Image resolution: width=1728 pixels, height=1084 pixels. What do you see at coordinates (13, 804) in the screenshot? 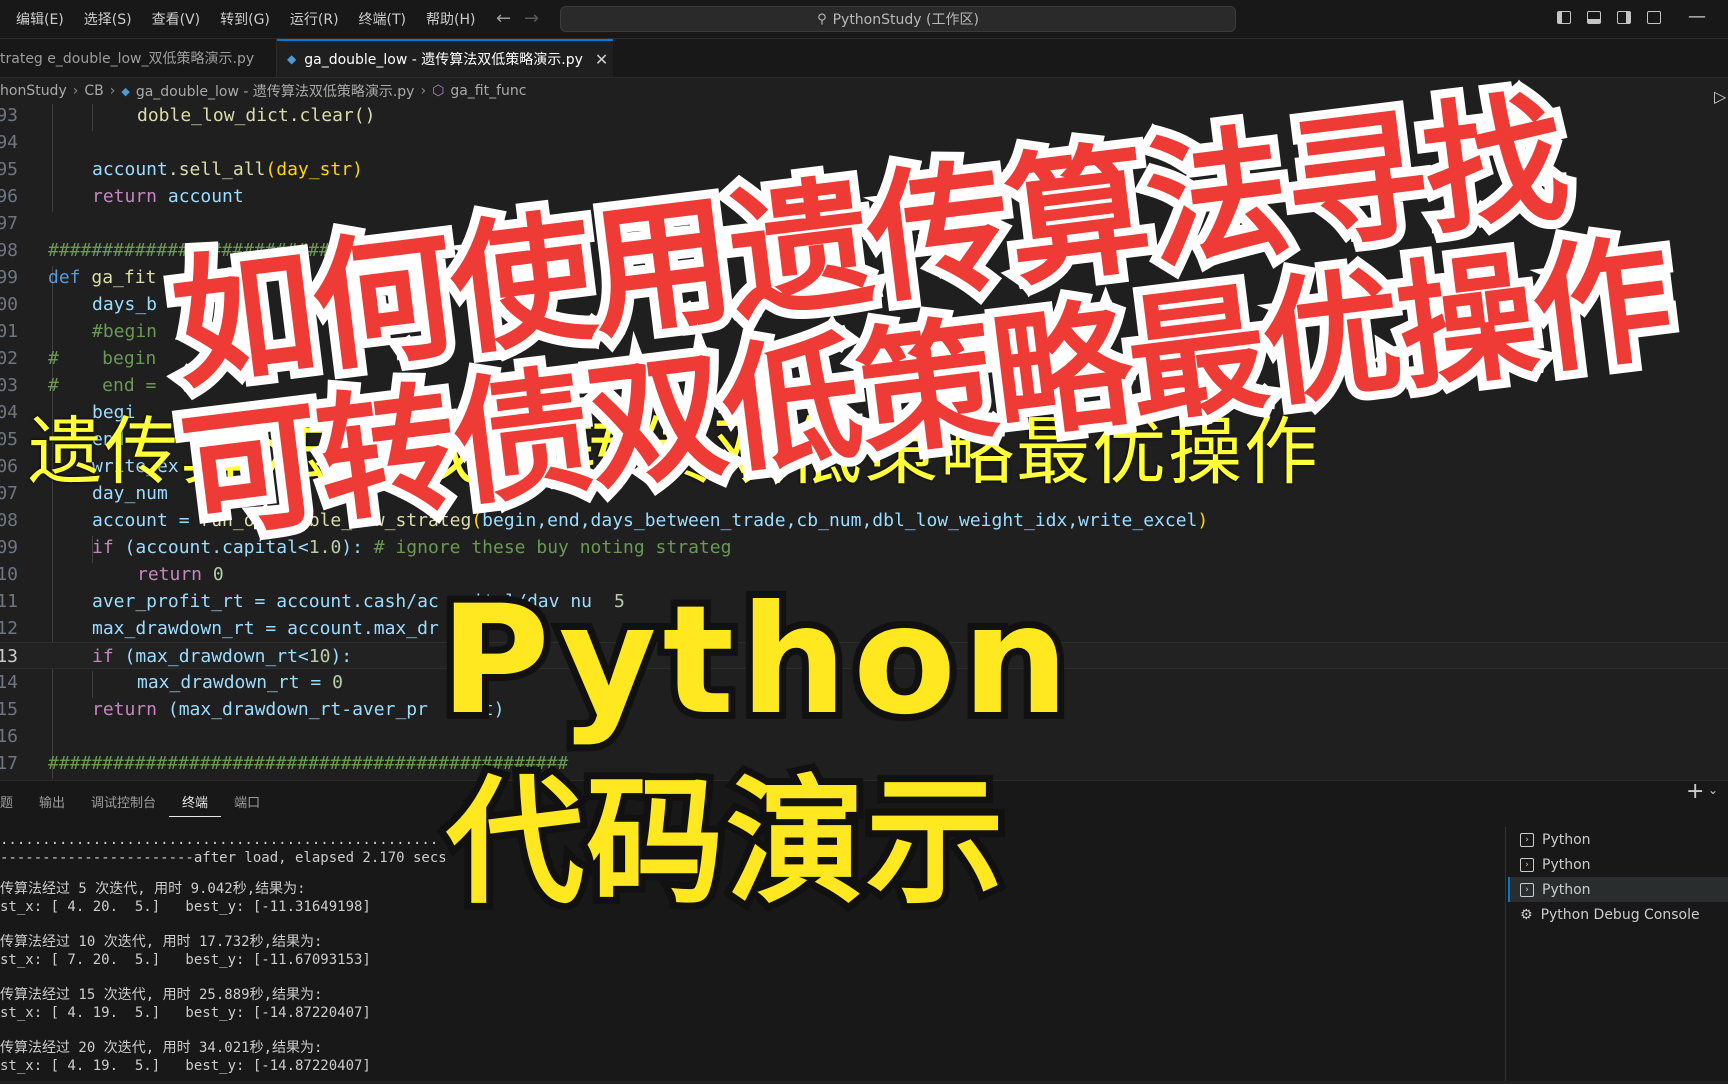
I see `tab-problems: 题` at bounding box center [13, 804].